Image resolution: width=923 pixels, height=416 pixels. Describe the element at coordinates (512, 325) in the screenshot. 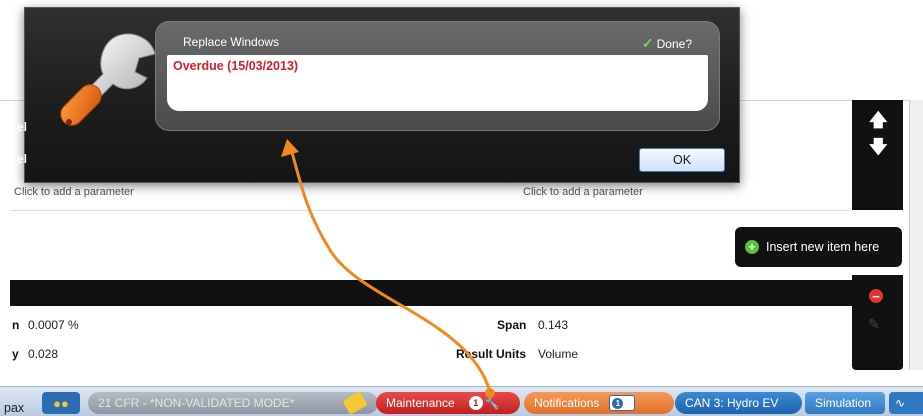

I see `field-label-span: Span` at that location.